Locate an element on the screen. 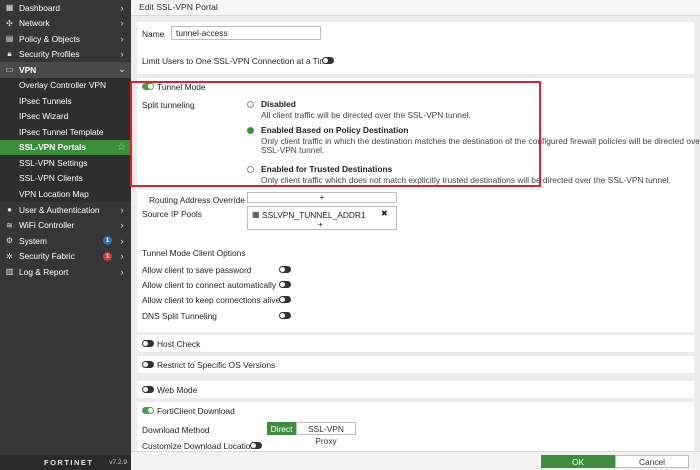 The width and height of the screenshot is (700, 470). split-trusted-label: Enabled for Trusted Destinations is located at coordinates (327, 169).